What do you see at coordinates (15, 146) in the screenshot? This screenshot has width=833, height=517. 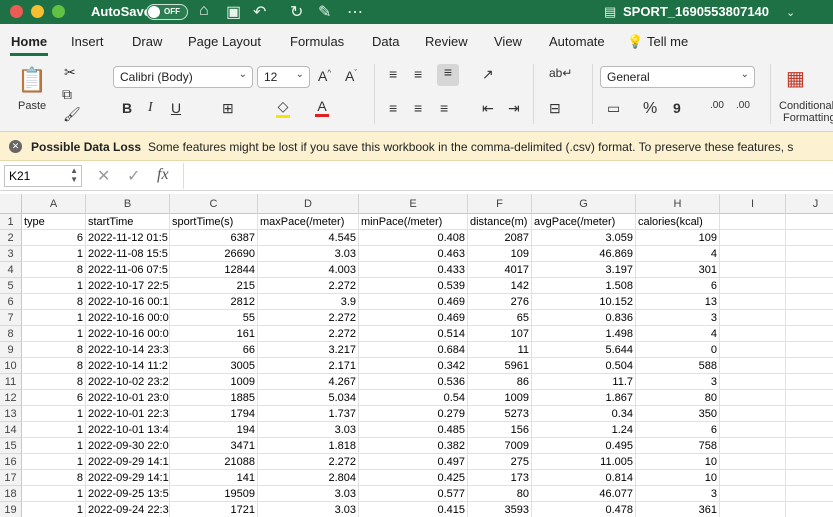 I see `close-icon: ✕` at bounding box center [15, 146].